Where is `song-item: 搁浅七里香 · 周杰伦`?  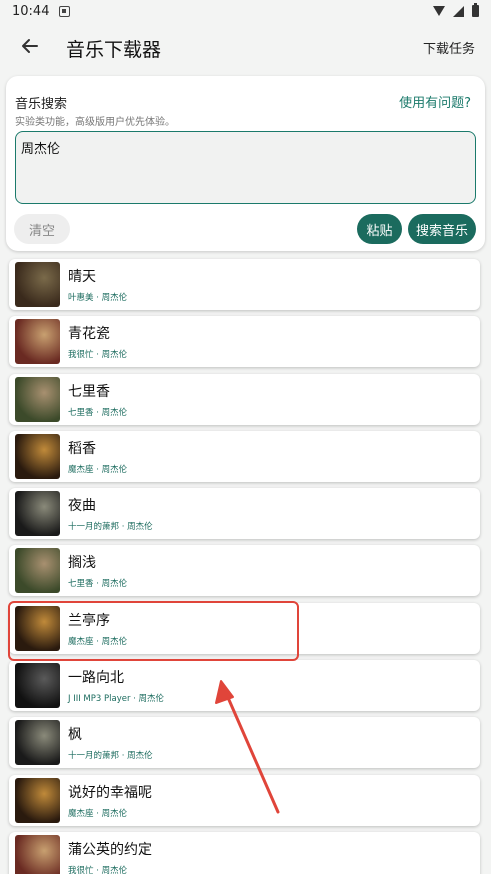
song-item: 搁浅七里香 · 周杰伦 is located at coordinates (244, 571).